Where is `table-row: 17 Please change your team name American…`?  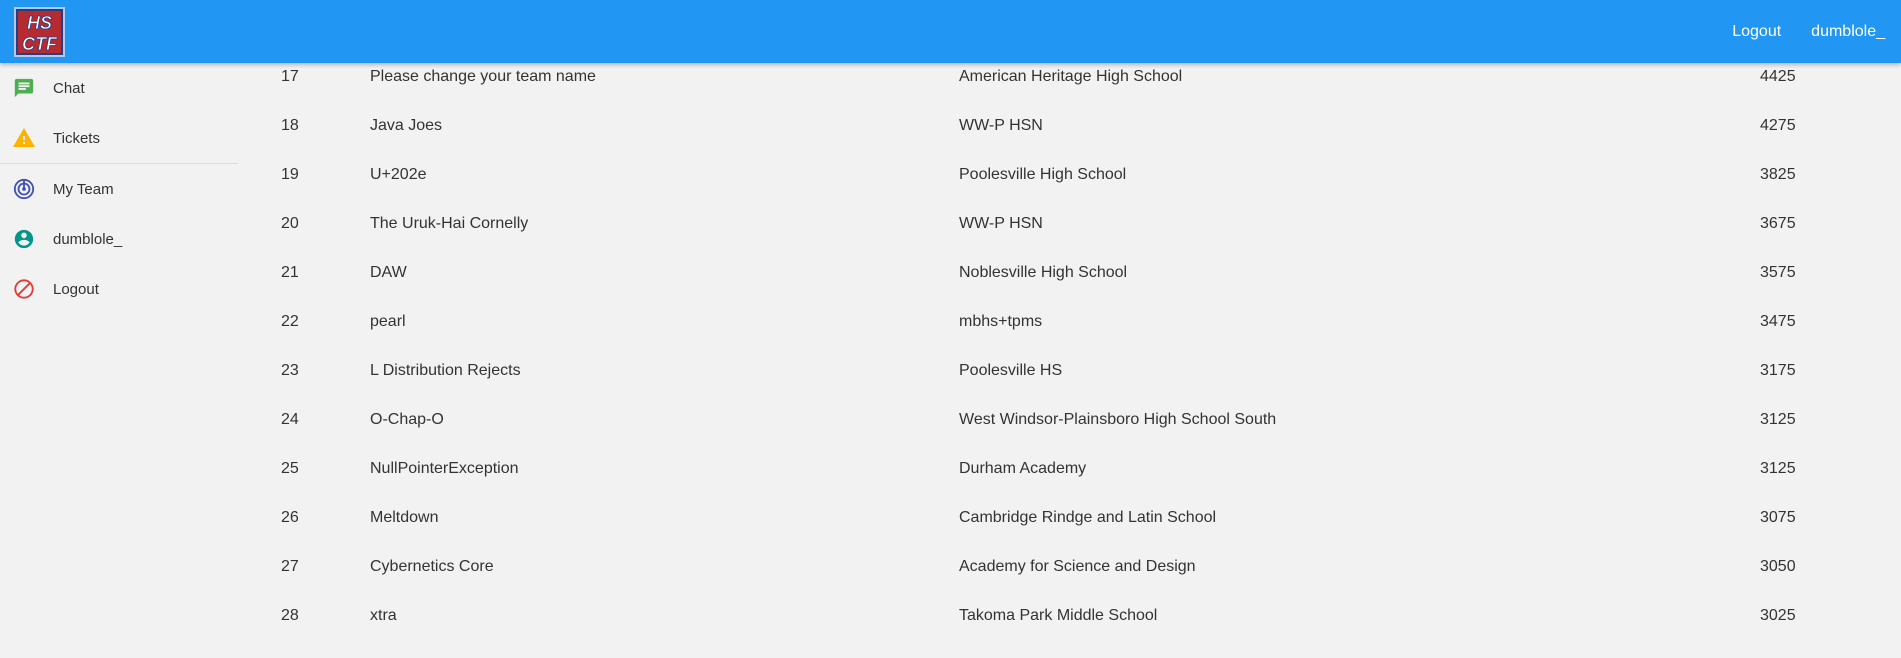 table-row: 17 Please change your team name American… is located at coordinates (1069, 87).